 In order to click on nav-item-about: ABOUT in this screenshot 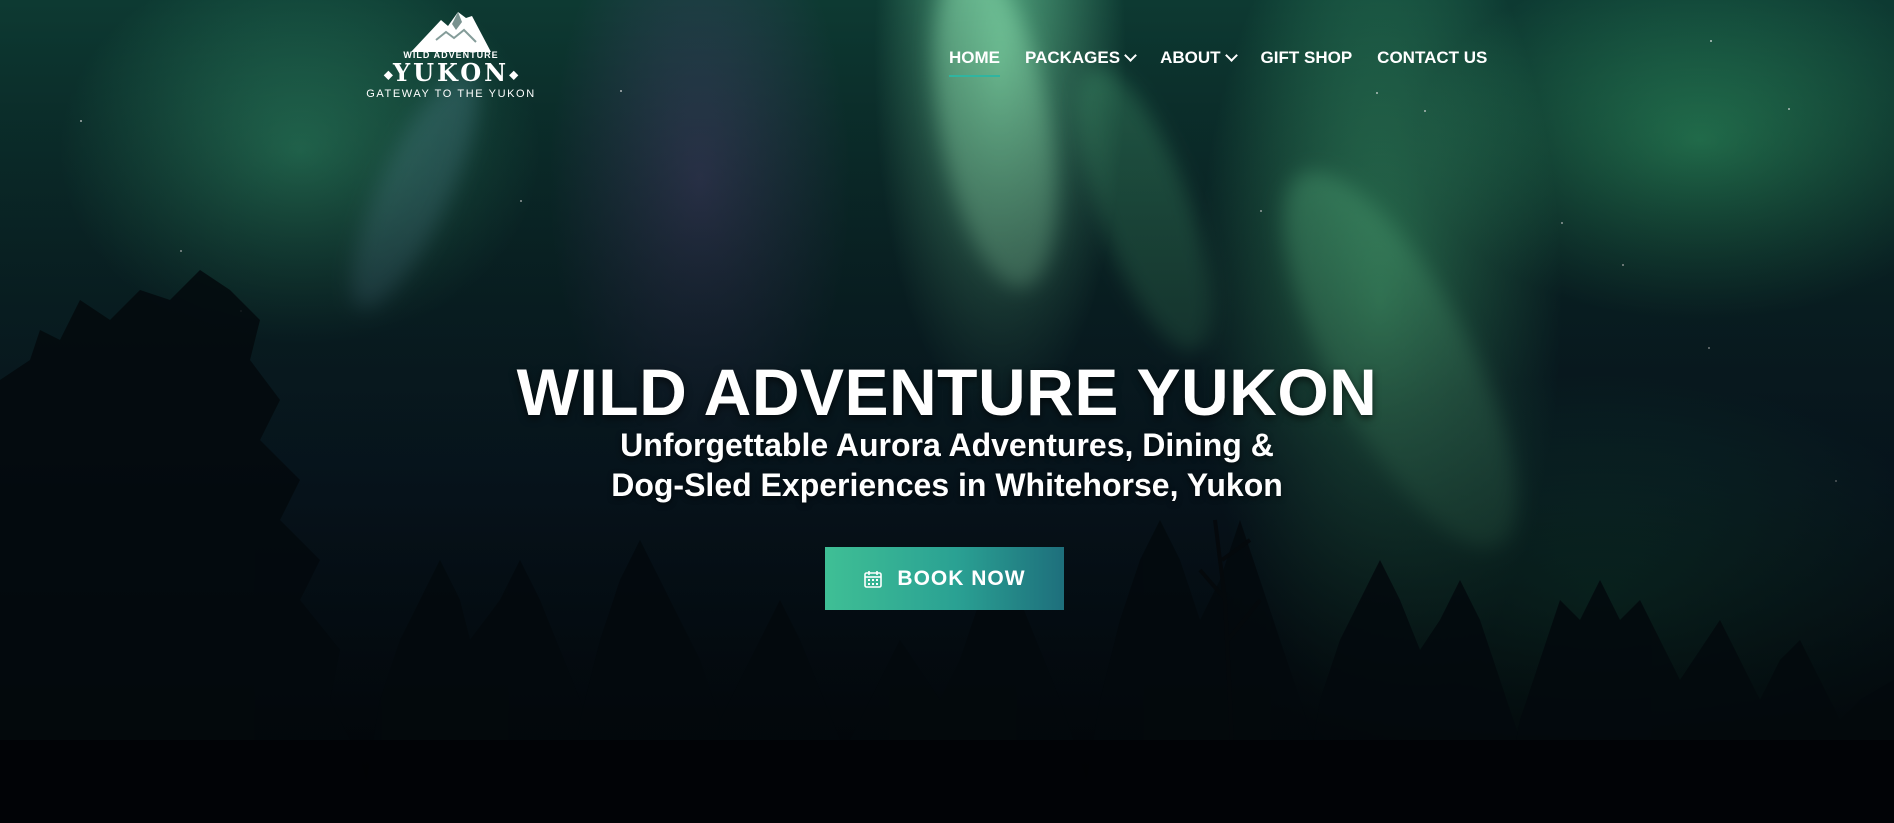, I will do `click(1199, 58)`.